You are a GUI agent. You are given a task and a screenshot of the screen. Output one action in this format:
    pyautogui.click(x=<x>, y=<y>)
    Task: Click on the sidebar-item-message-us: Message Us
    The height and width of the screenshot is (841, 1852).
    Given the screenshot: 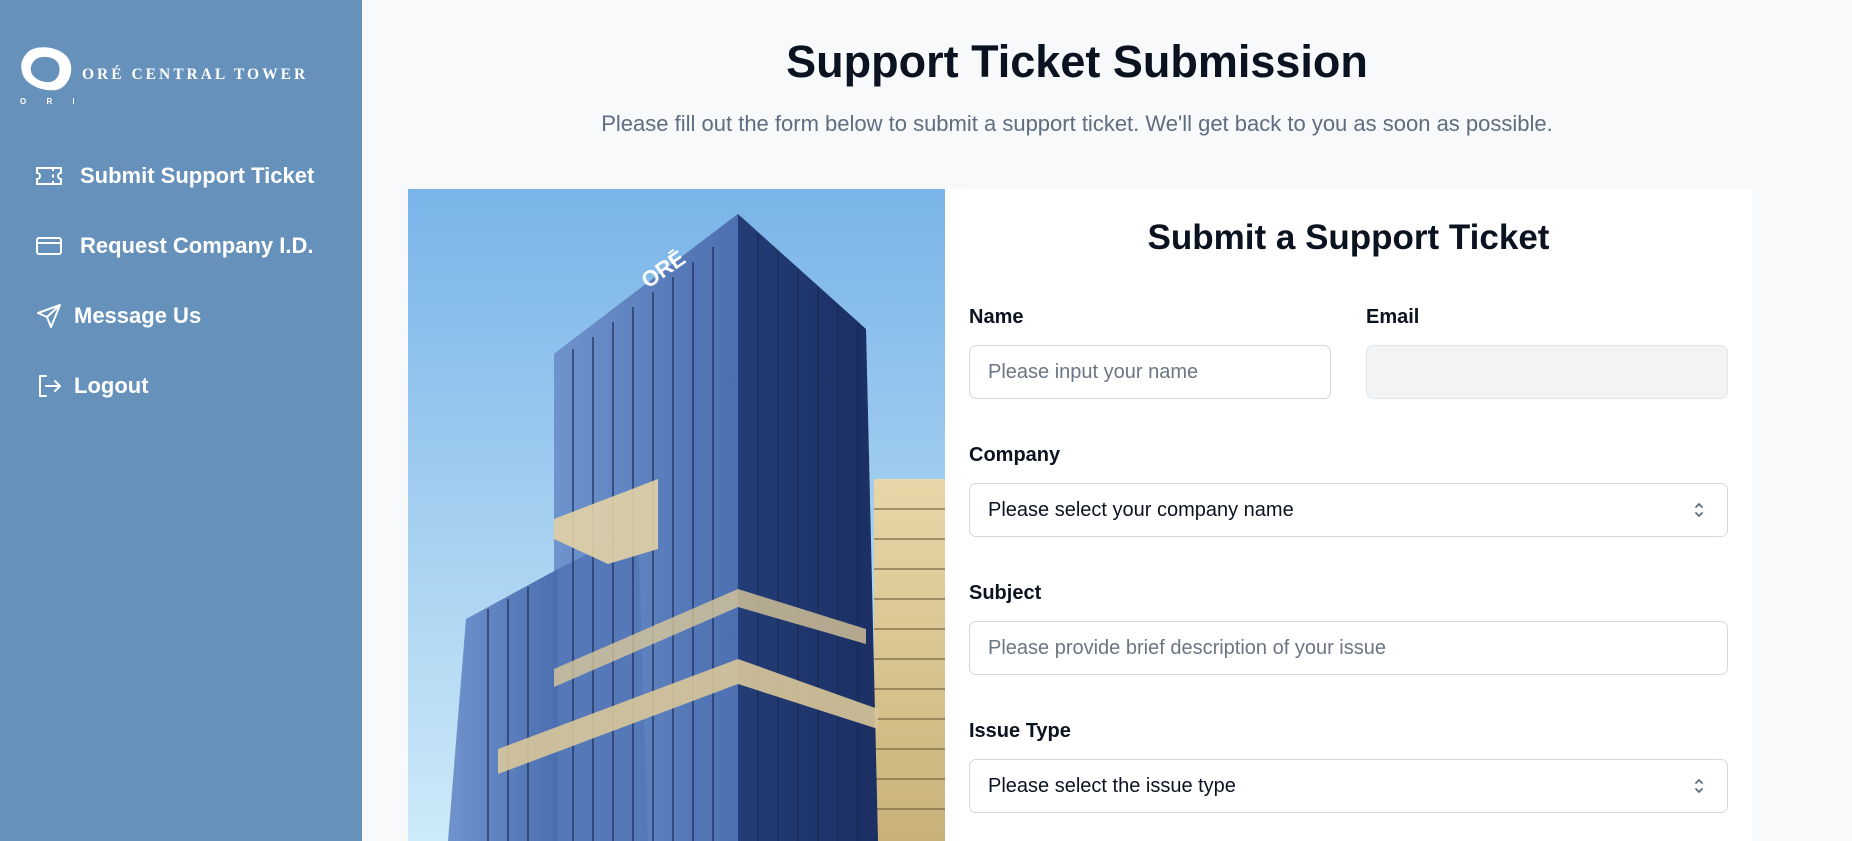 What is the action you would take?
    pyautogui.click(x=117, y=316)
    